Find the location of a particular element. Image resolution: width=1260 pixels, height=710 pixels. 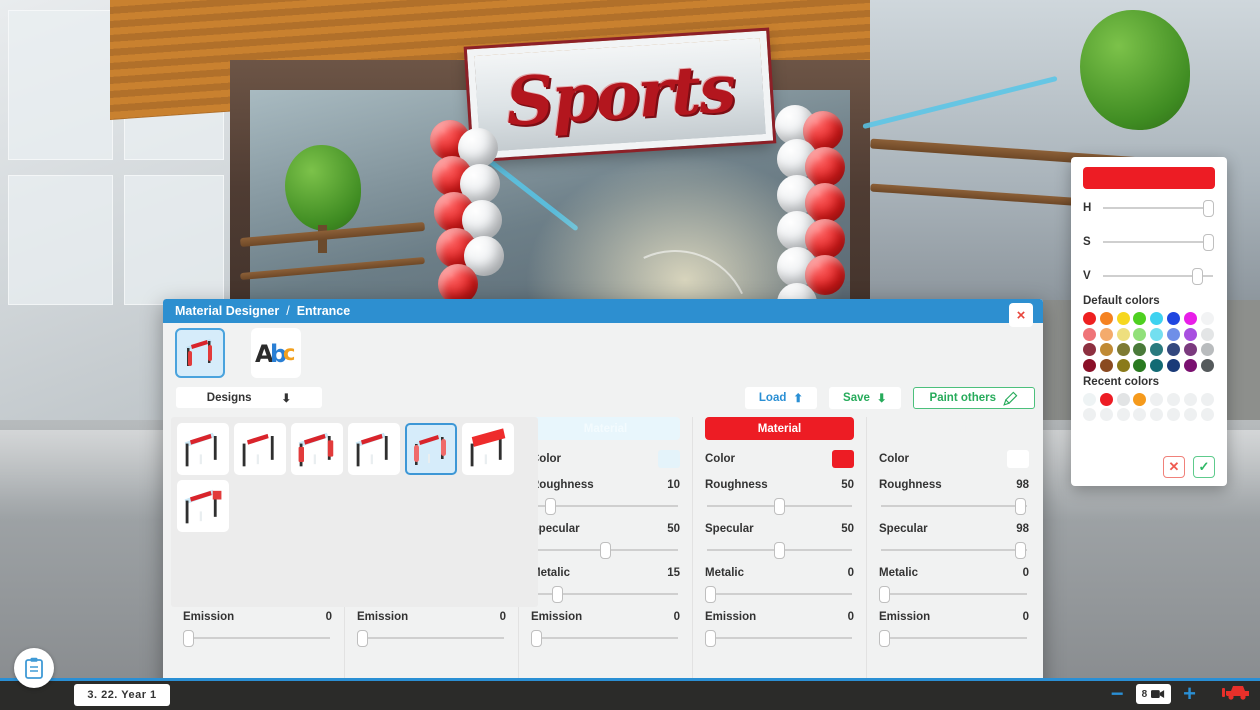

load-button: Load ⬆ is located at coordinates (781, 398).